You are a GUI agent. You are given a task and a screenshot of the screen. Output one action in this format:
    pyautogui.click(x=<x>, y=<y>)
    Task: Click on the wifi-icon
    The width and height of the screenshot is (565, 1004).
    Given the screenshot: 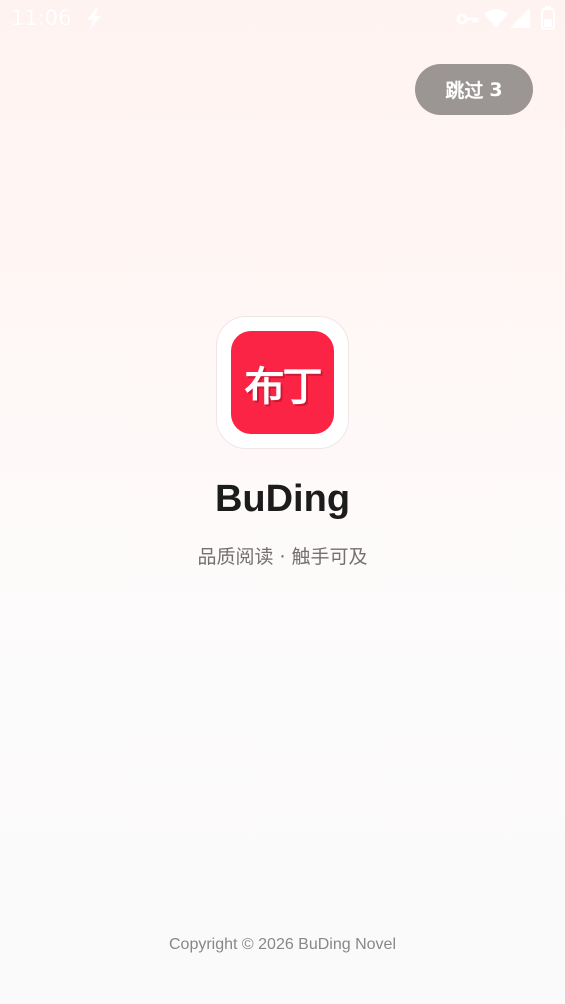 What is the action you would take?
    pyautogui.click(x=496, y=20)
    